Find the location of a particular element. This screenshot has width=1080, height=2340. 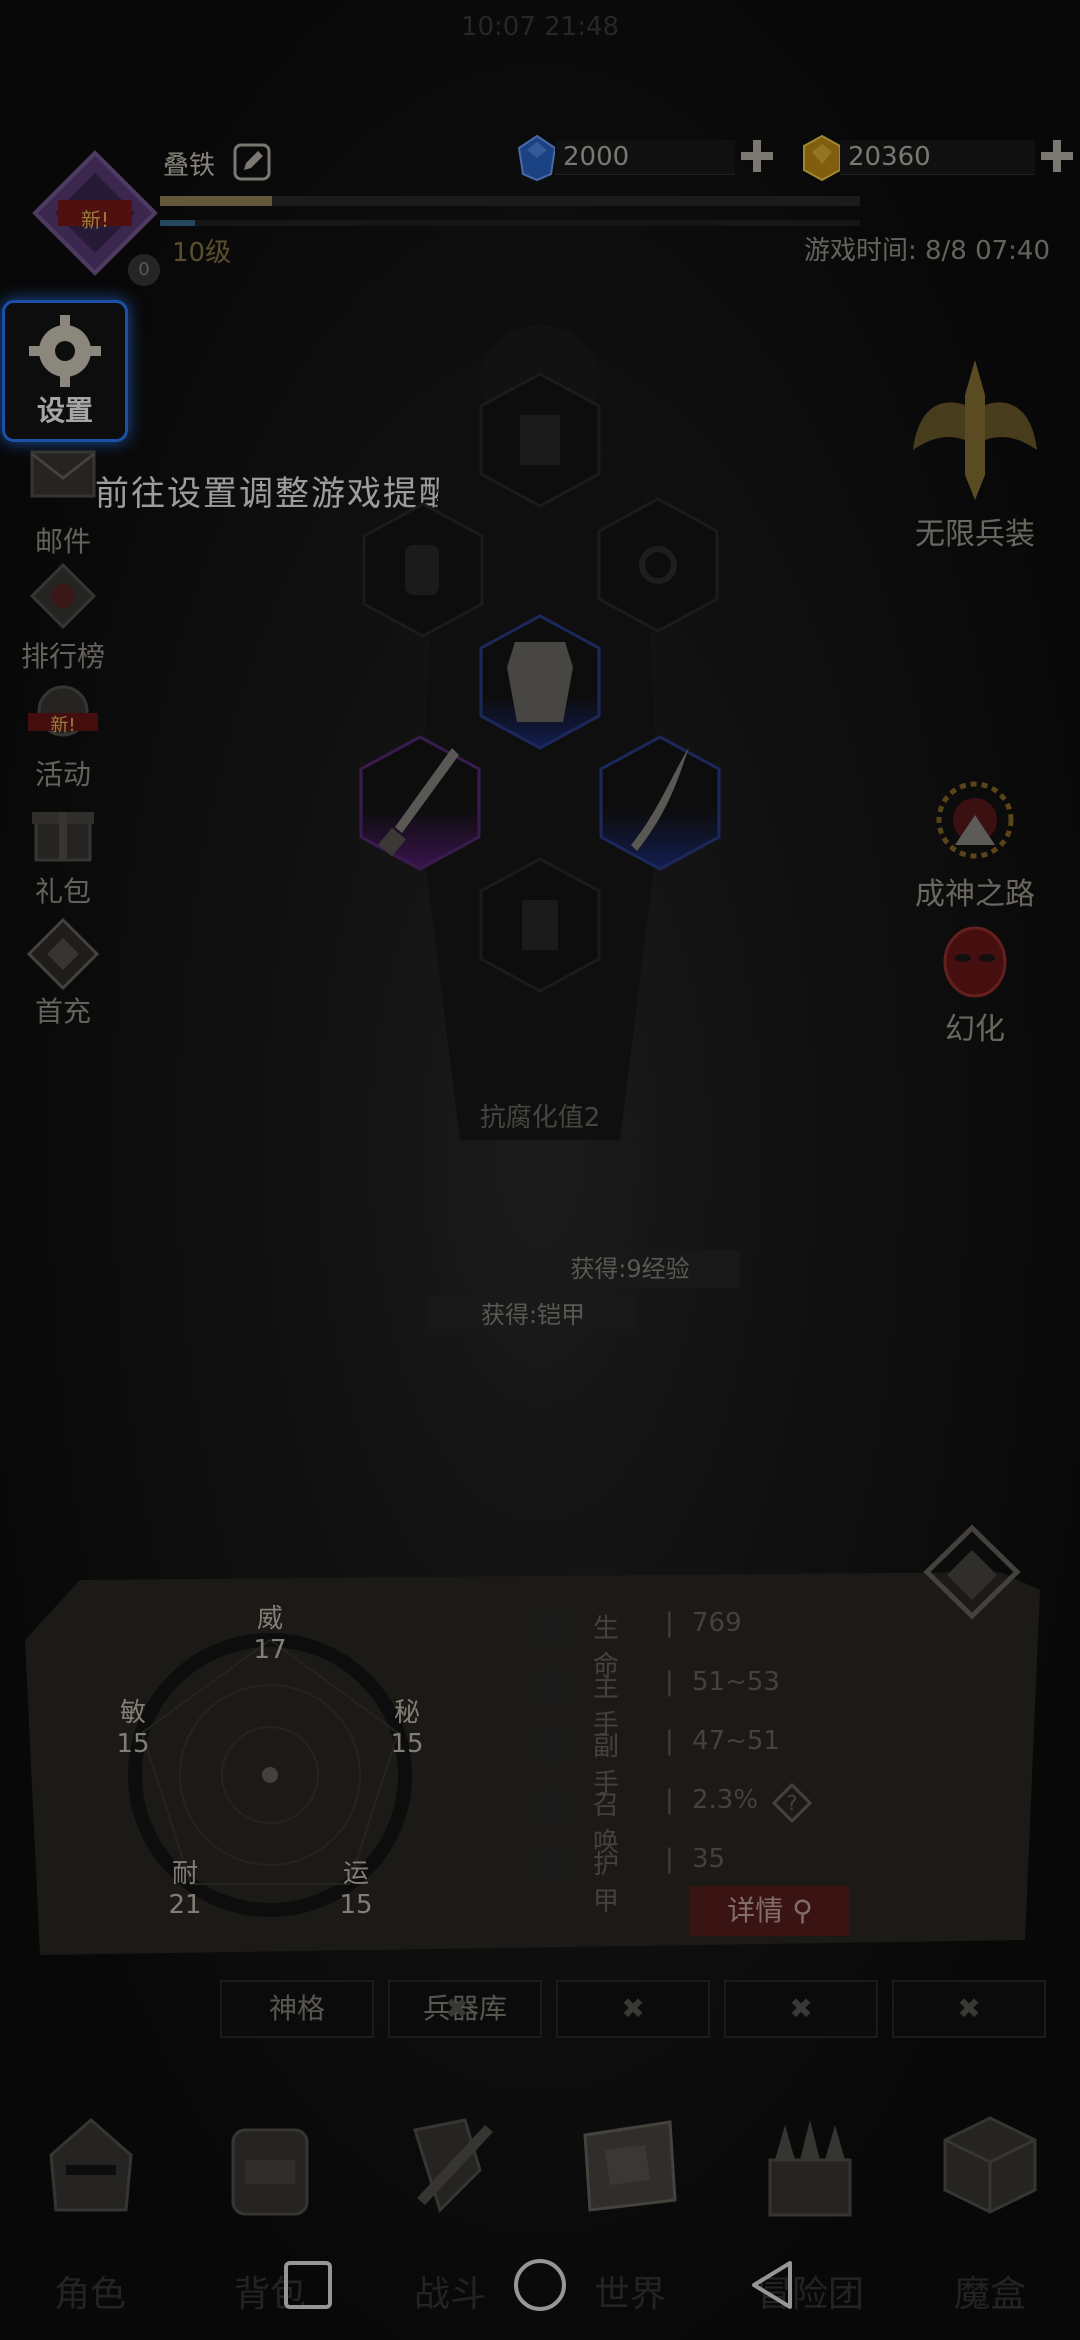

attribute-mi-name: 秘 is located at coordinates (406, 1713).